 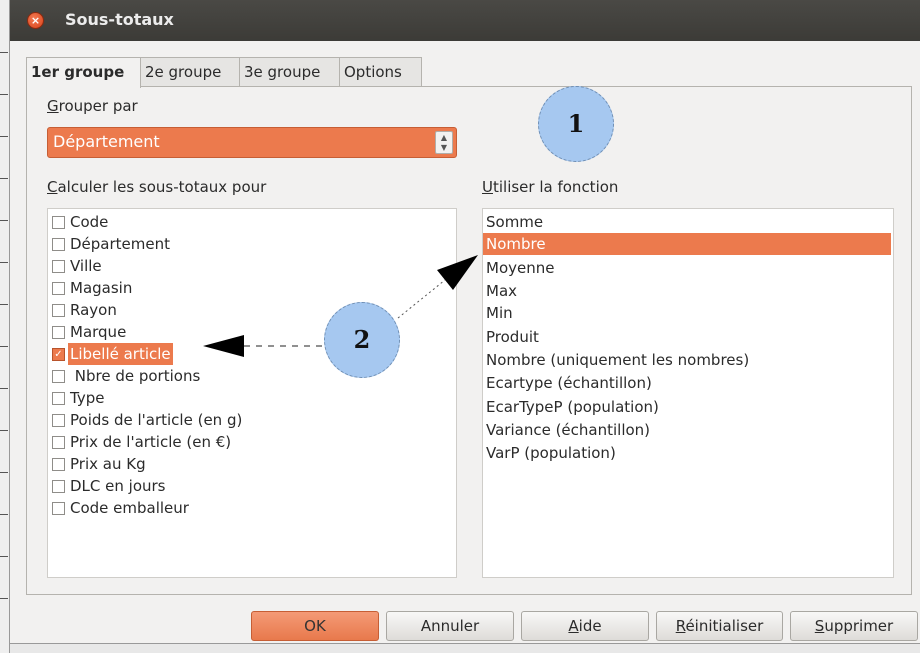 What do you see at coordinates (687, 291) in the screenshot?
I see `list-item: Max` at bounding box center [687, 291].